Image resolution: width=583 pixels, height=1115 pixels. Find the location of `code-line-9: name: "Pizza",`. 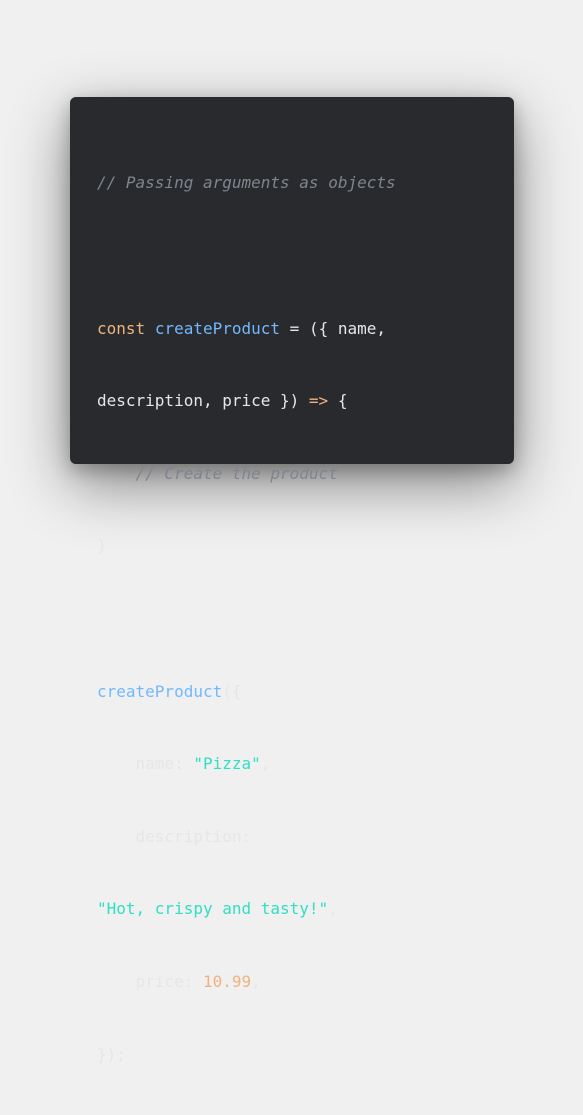

code-line-9: name: "Pizza", is located at coordinates (246, 764).